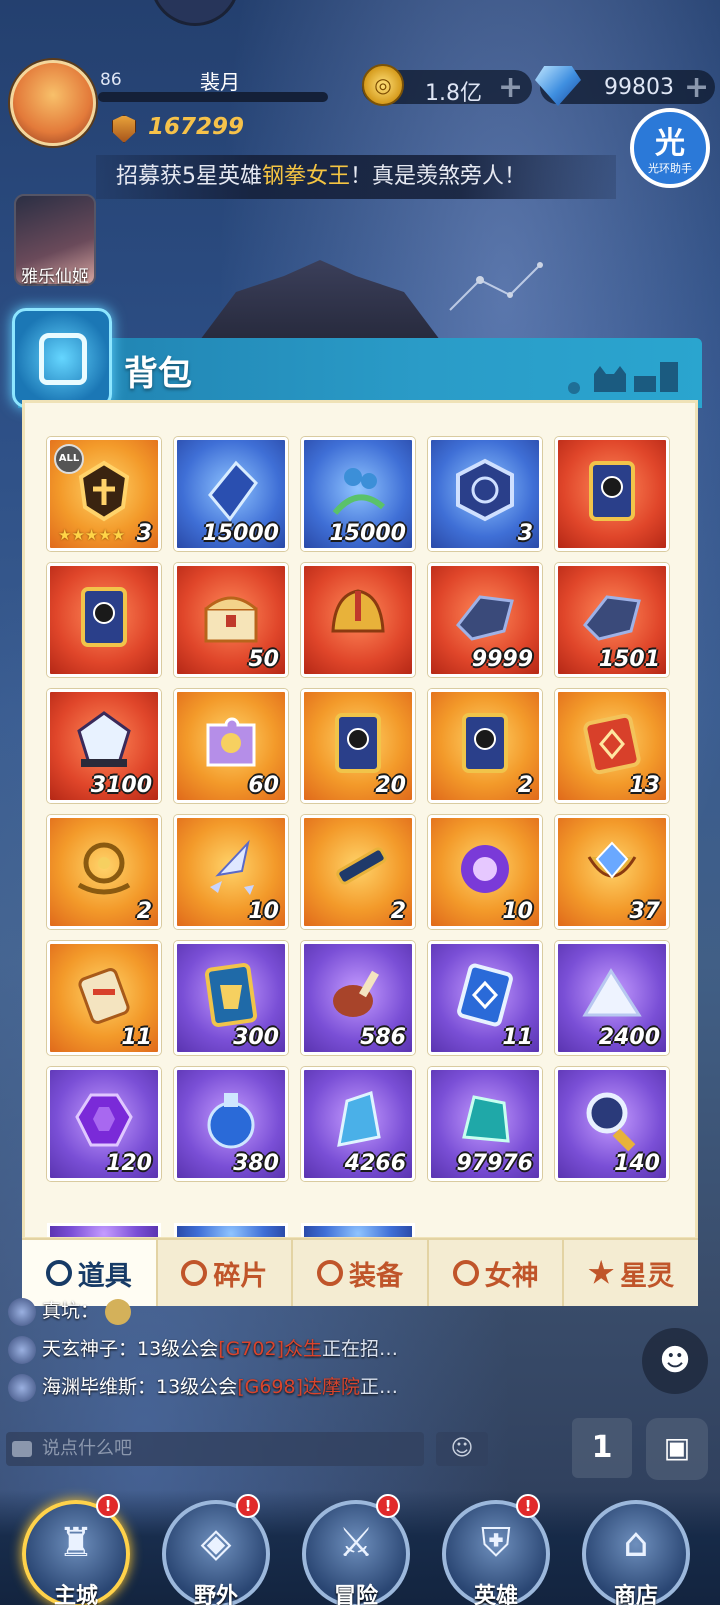  I want to click on item-count: 11, so click(136, 1037).